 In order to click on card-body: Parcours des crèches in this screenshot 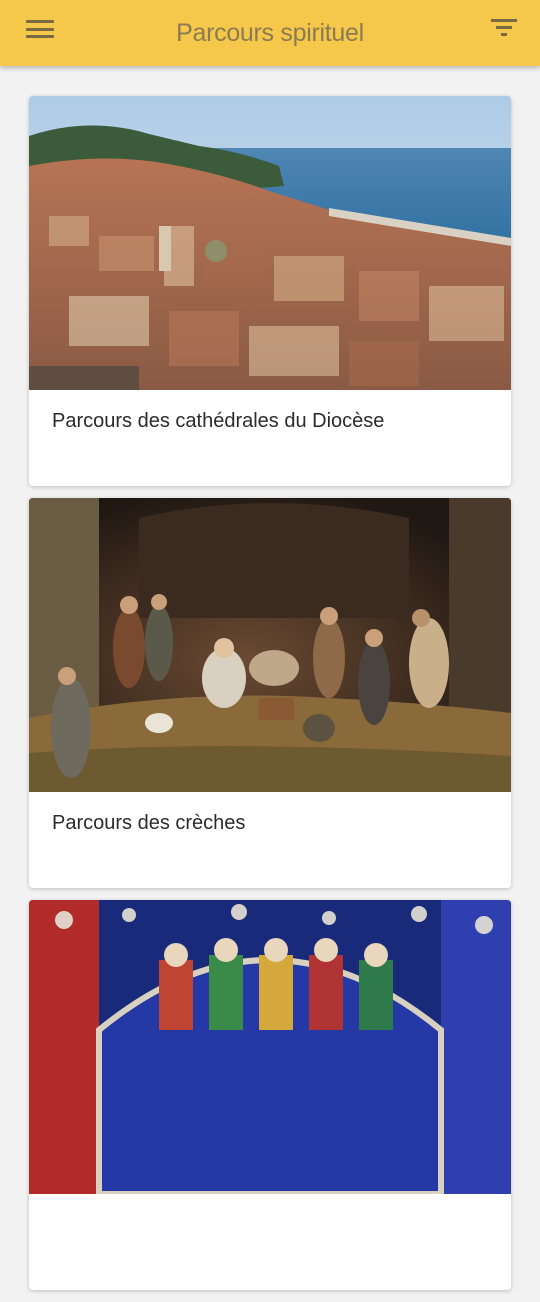, I will do `click(270, 840)`.